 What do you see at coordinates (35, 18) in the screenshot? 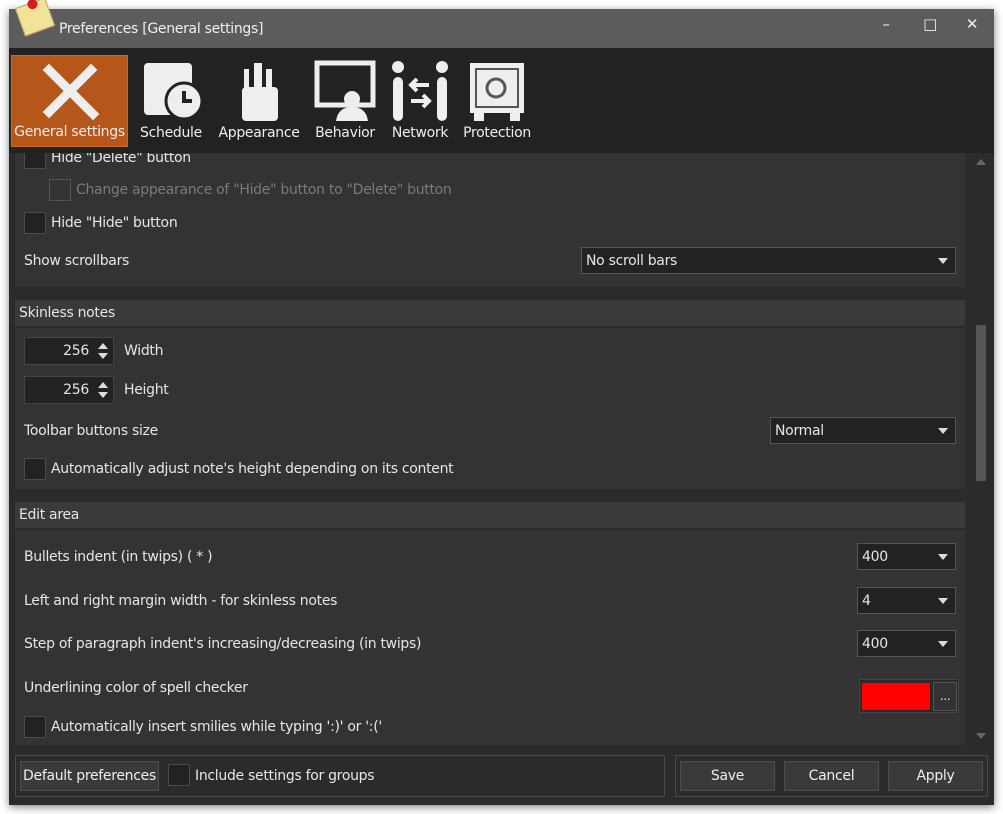
I see `app-note-icon` at bounding box center [35, 18].